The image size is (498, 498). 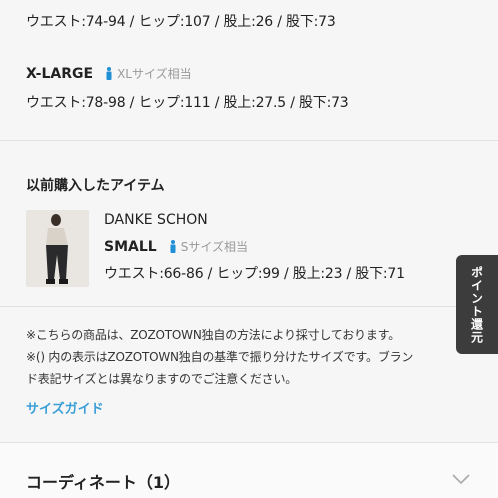 I want to click on coordinate-label: コーディネート（1）, so click(x=103, y=482).